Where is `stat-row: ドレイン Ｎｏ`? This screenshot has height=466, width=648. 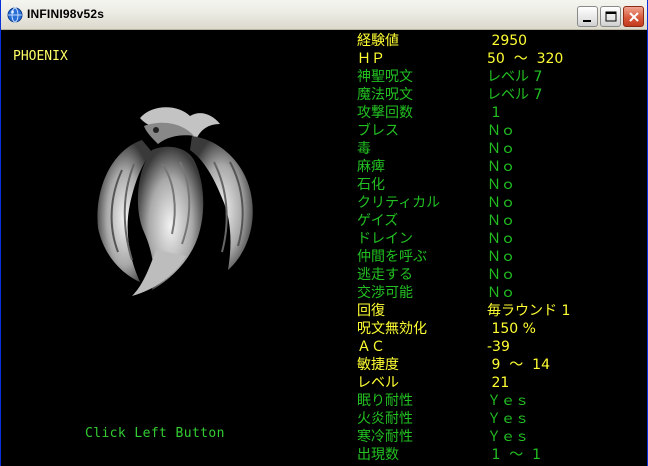 stat-row: ドレイン Ｎｏ is located at coordinates (502, 239).